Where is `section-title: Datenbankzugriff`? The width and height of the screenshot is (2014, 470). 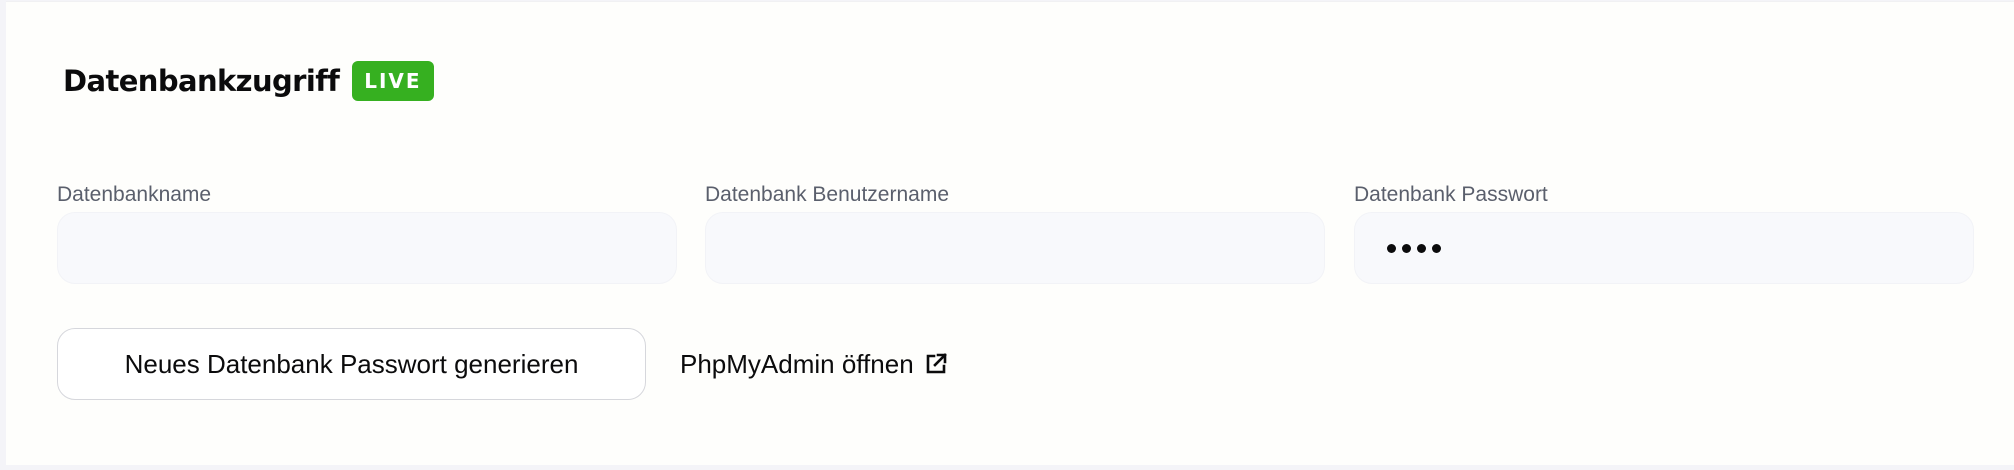
section-title: Datenbankzugriff is located at coordinates (201, 80).